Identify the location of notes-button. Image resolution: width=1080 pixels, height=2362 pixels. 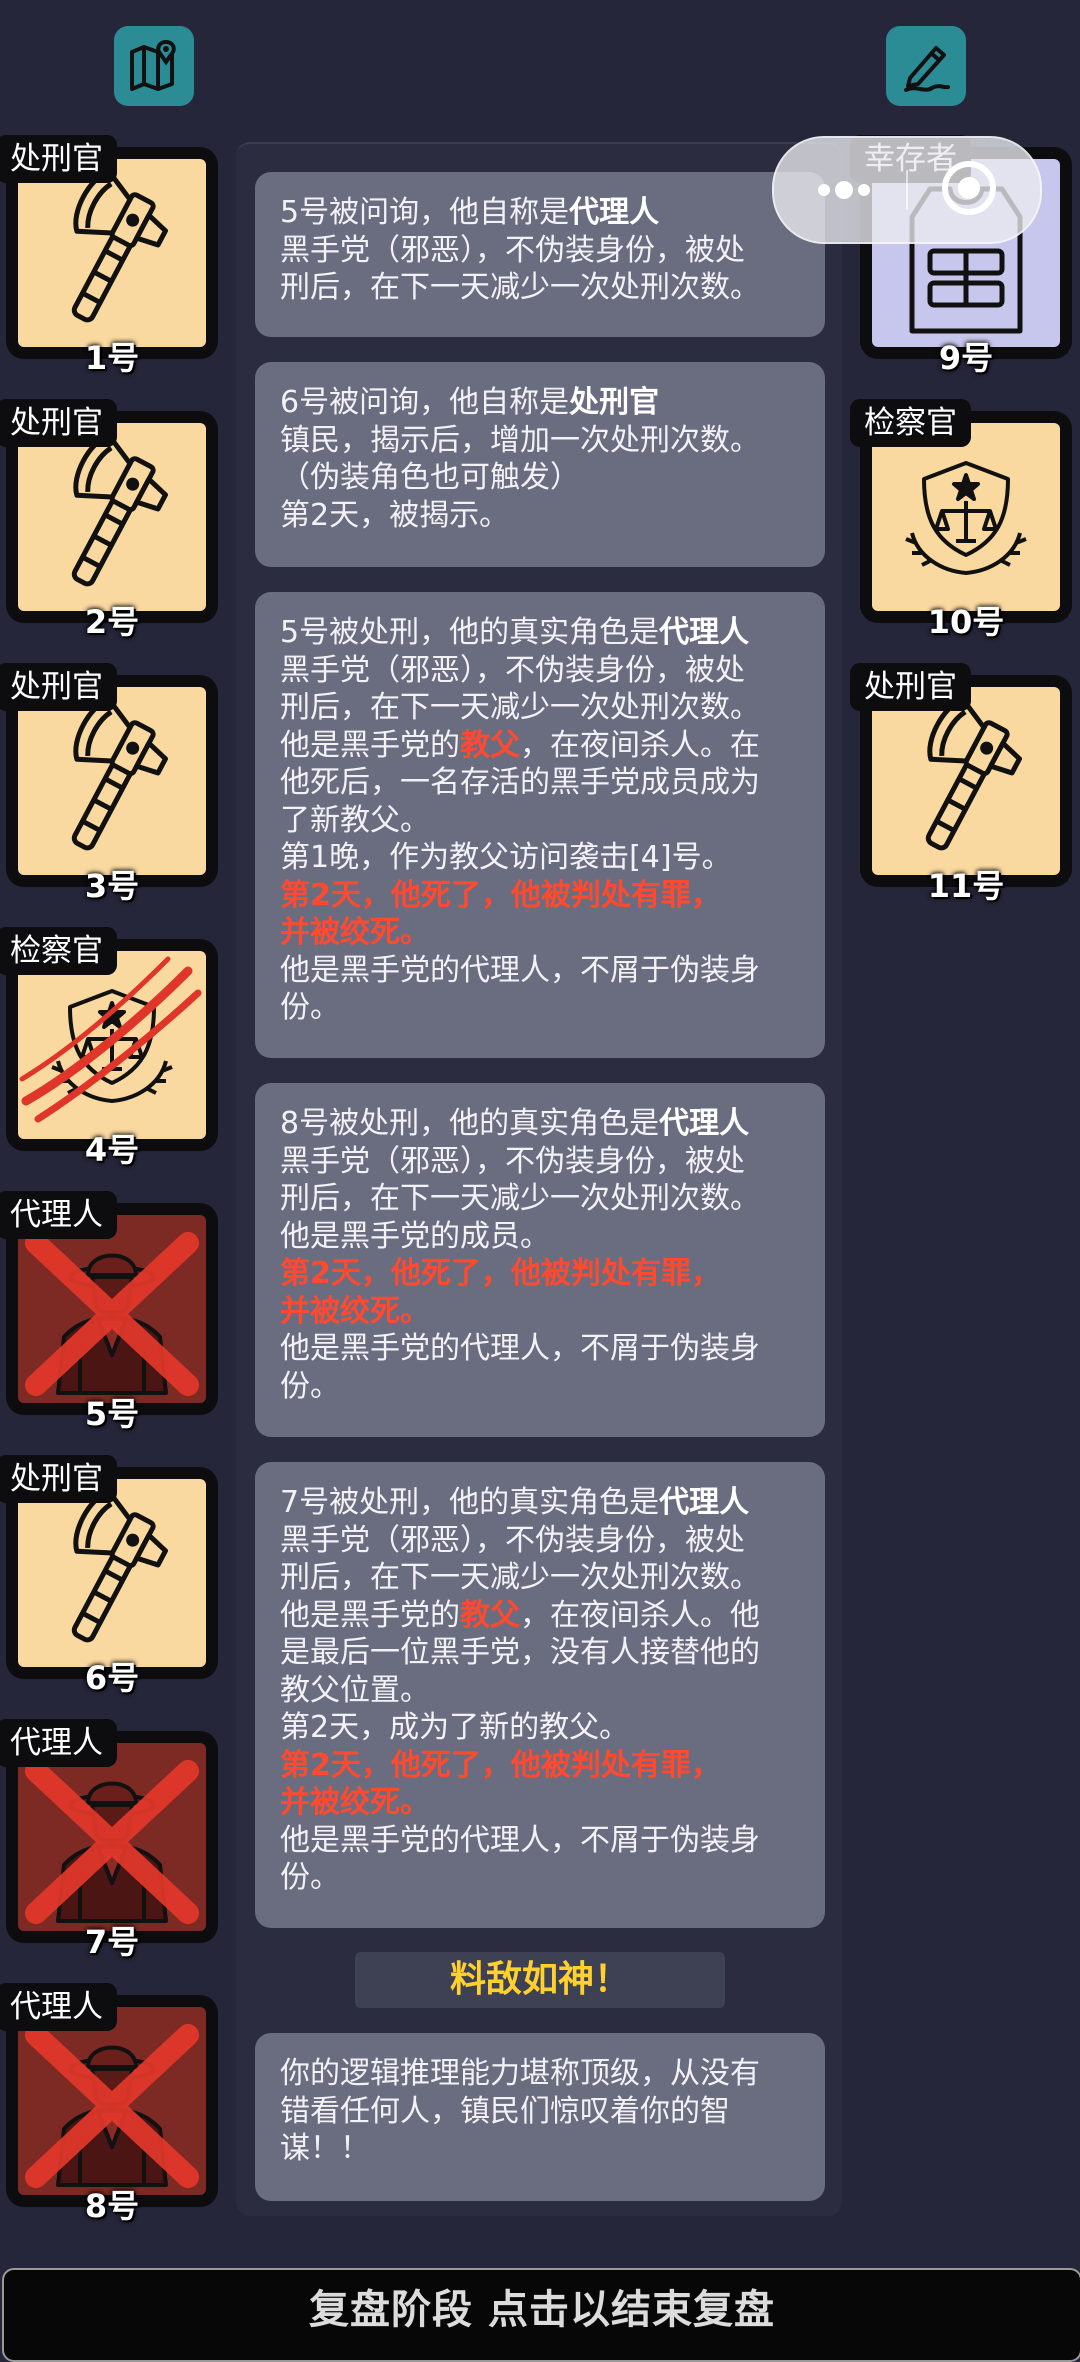
(926, 66).